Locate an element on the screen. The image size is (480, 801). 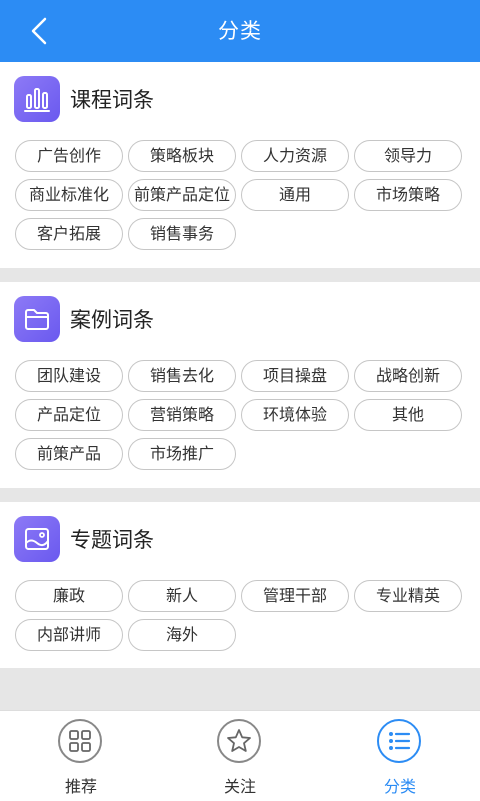
top-app-bar: 分类 is located at coordinates (240, 31).